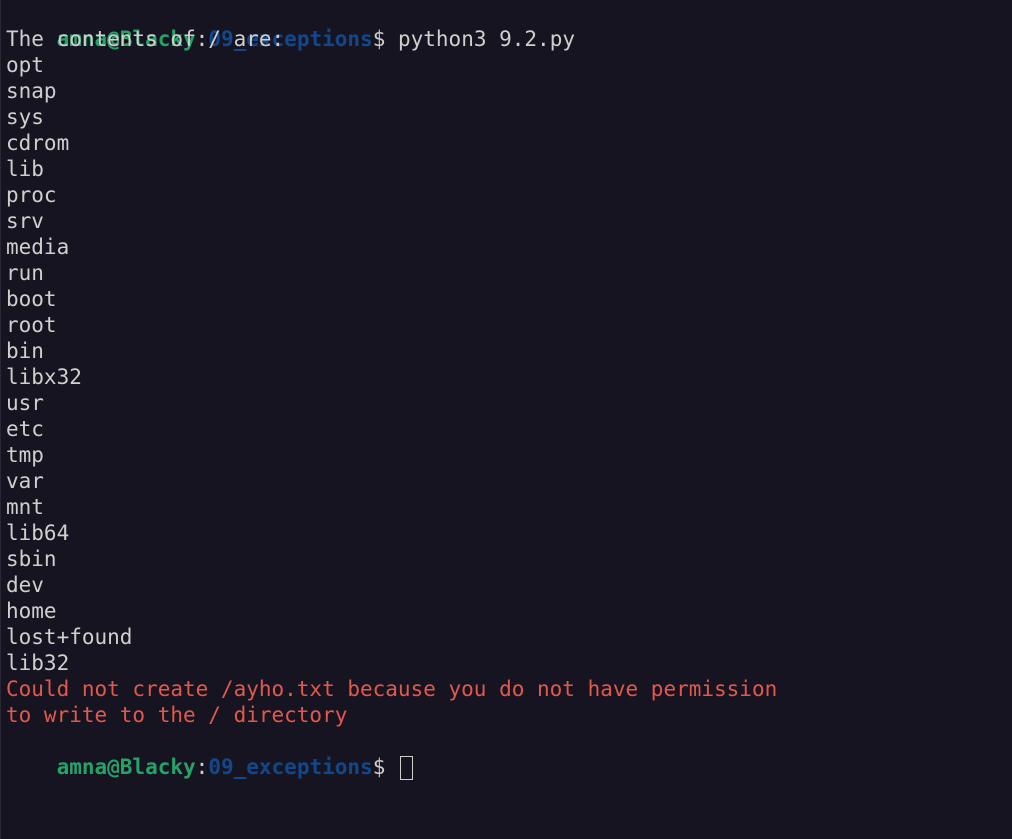 This screenshot has height=839, width=1012. I want to click on list-item: usr, so click(25, 403).